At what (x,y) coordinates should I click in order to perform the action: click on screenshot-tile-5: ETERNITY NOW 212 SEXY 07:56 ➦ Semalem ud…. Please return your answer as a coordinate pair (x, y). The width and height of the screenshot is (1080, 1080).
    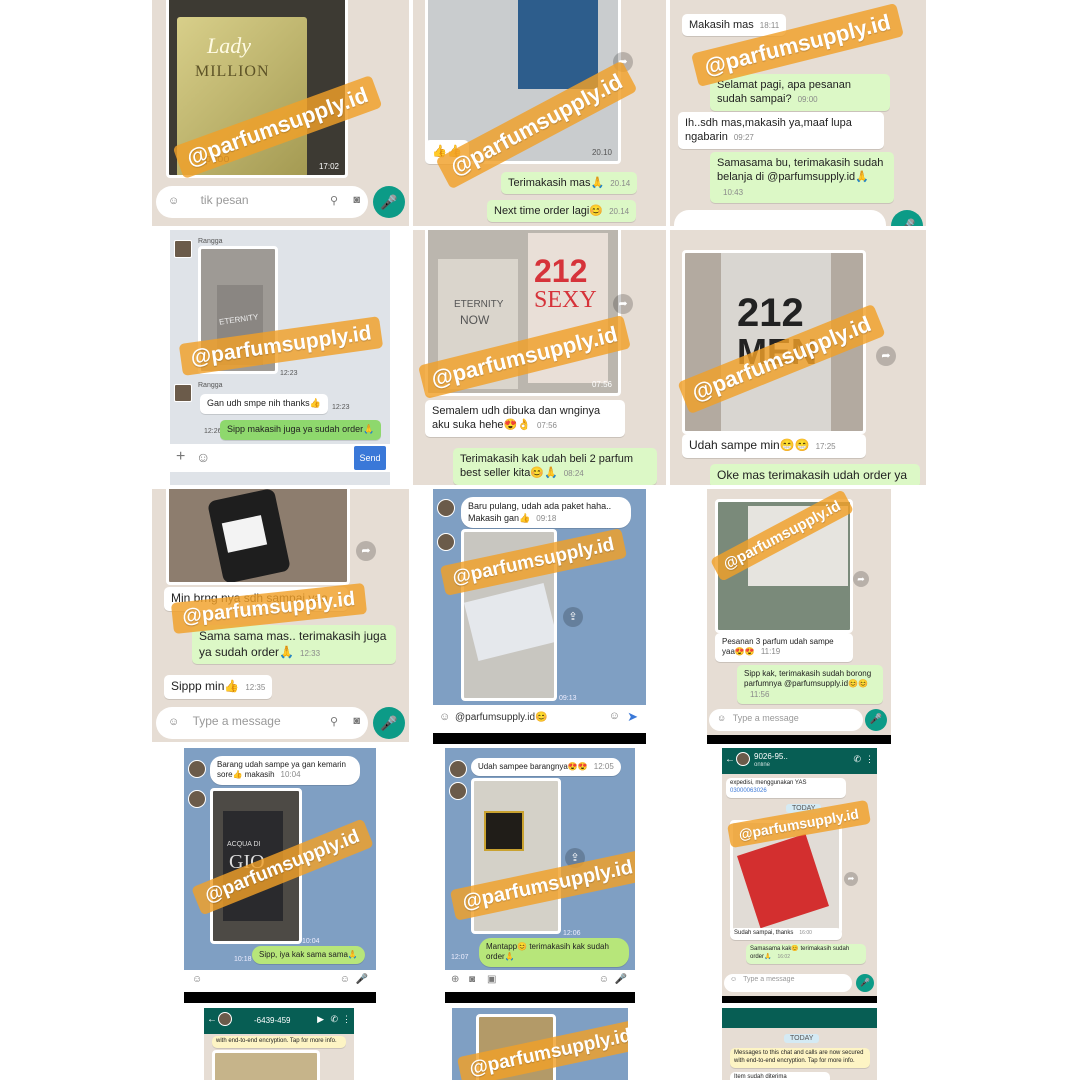
    Looking at the image, I should click on (539, 357).